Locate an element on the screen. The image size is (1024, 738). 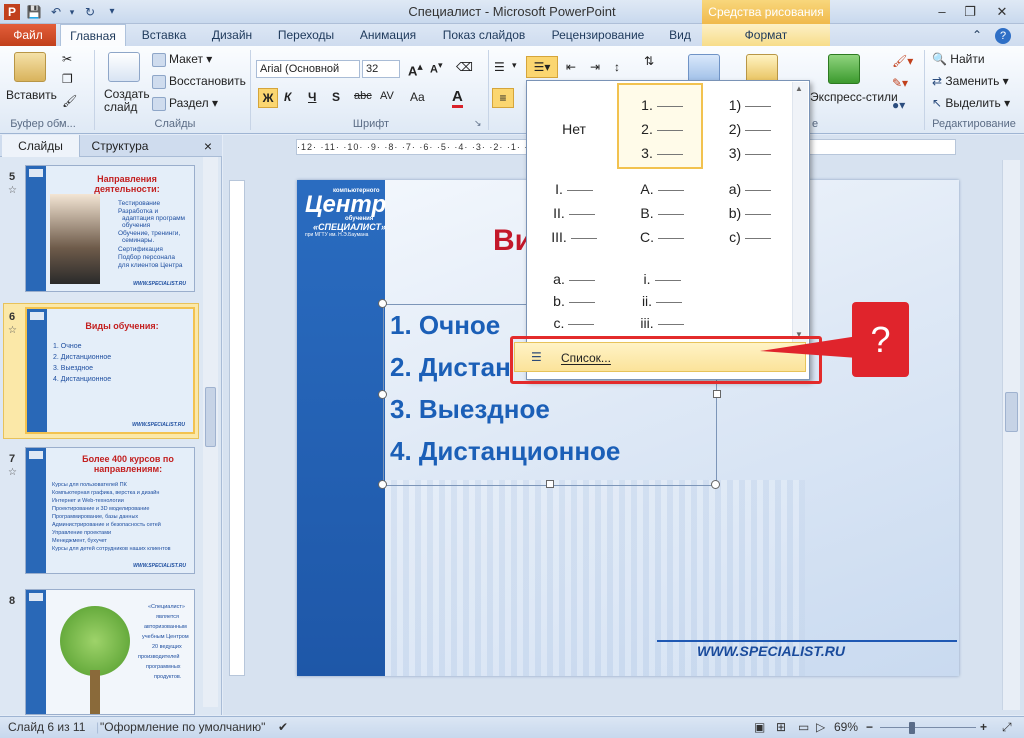
layout-button: Макет ▾ is located at coordinates (182, 59).